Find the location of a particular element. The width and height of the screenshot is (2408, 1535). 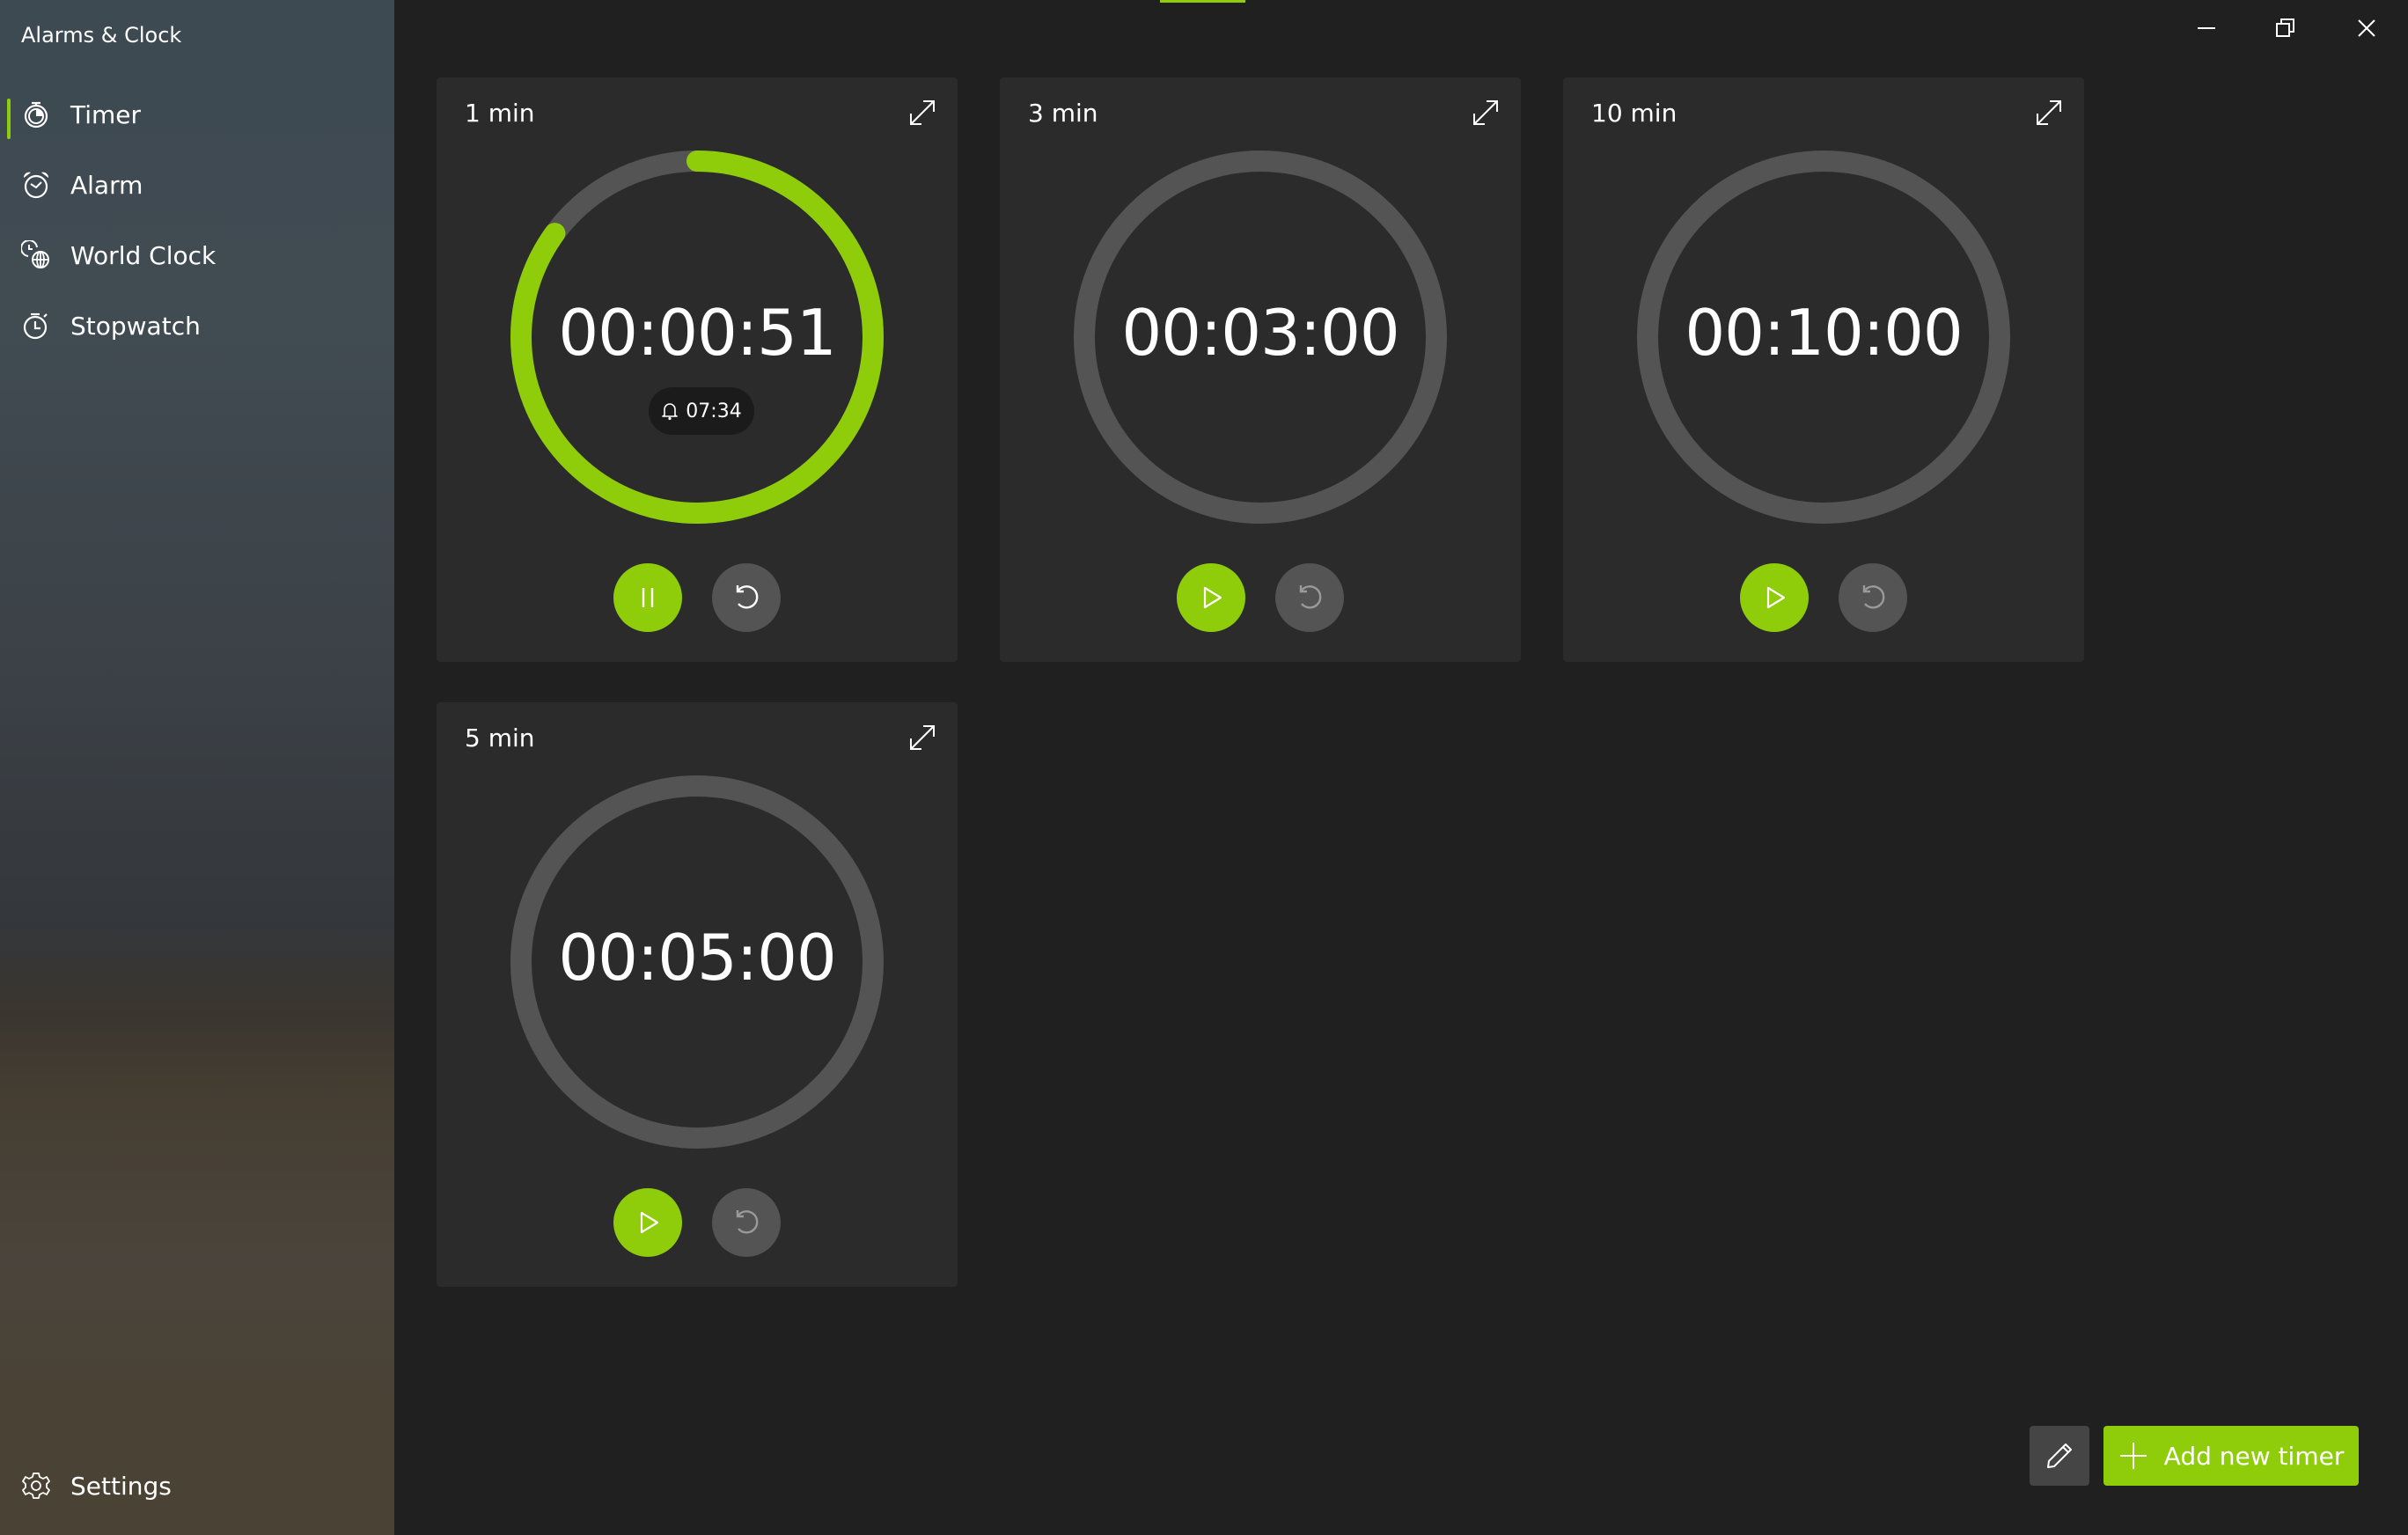

nav-item-alarm: Alarm is located at coordinates (197, 185).